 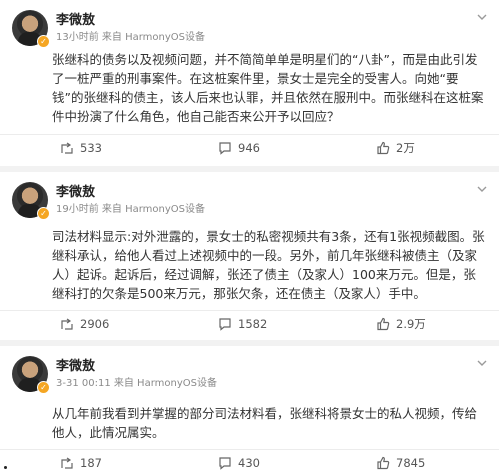 I want to click on post-actions: 187 430 7845, so click(x=249, y=460).